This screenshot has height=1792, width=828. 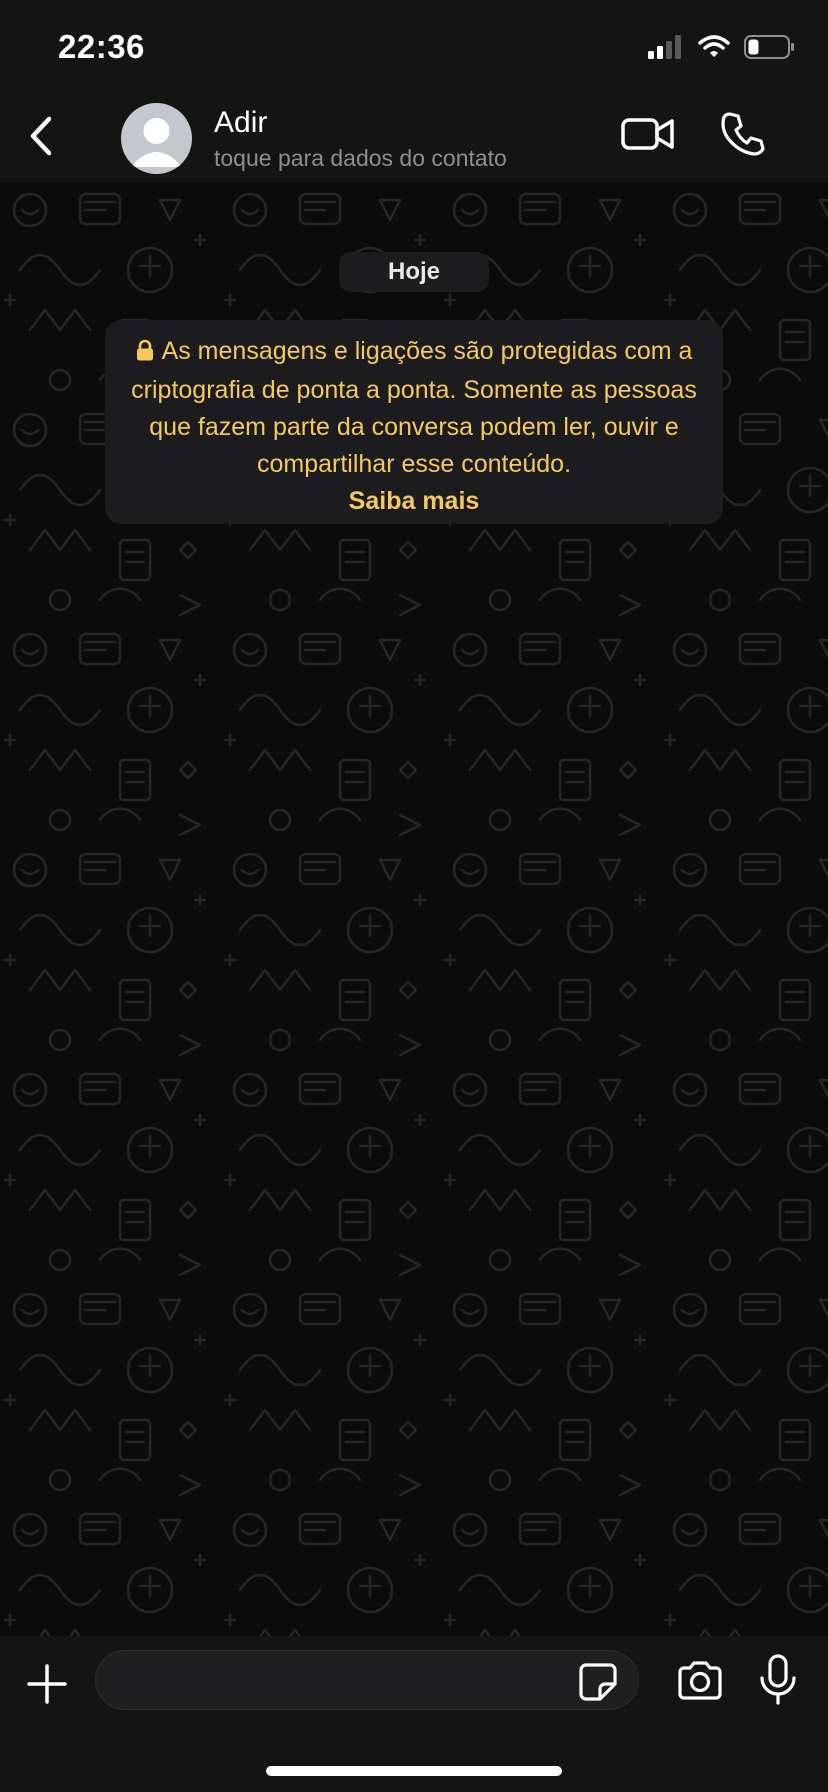 I want to click on voice-call-button, so click(x=743, y=133).